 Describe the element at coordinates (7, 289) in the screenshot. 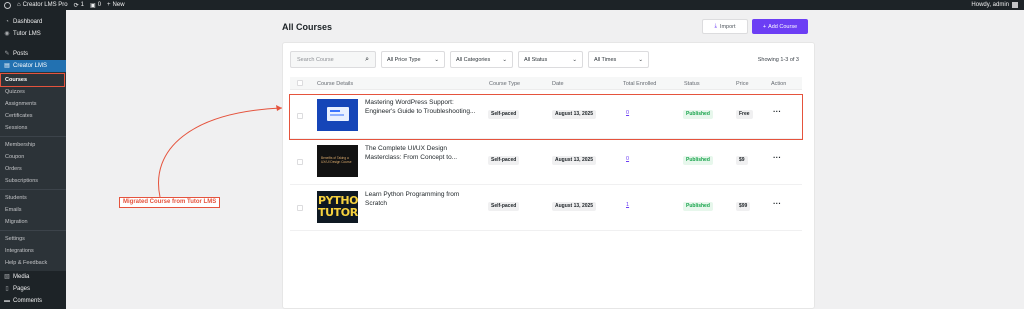

I see `pages-icon: ▯` at that location.